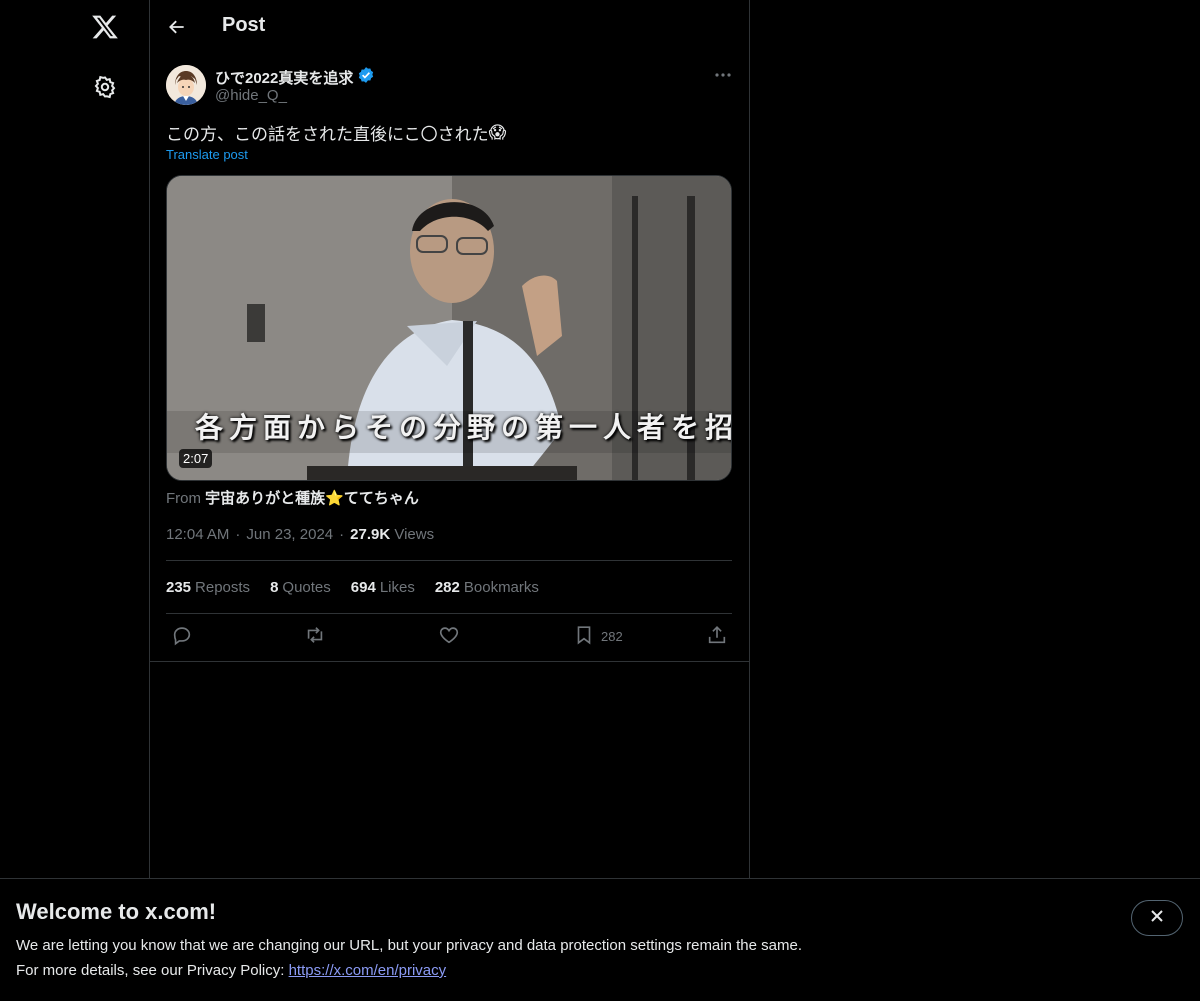 The height and width of the screenshot is (1001, 1200). Describe the element at coordinates (366, 77) in the screenshot. I see `verified-badge-icon` at that location.